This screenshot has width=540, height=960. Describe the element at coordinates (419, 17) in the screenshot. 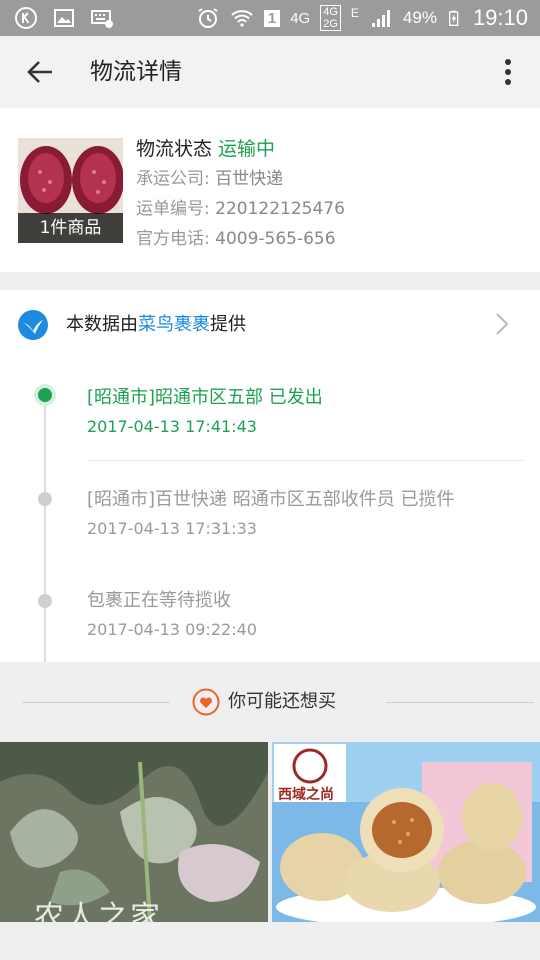

I see `battery-percent: 49%` at that location.